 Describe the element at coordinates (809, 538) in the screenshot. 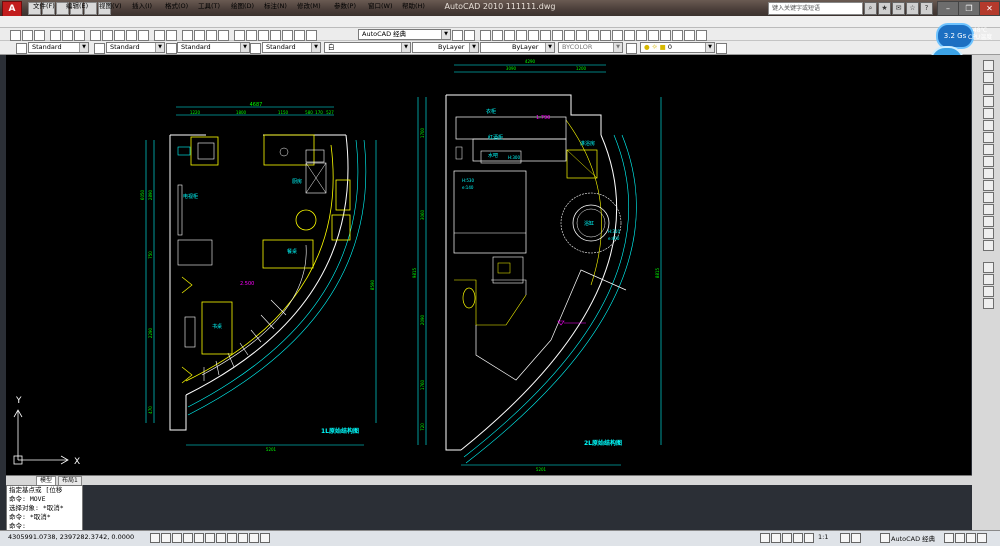

I see `zoom-status-button` at that location.